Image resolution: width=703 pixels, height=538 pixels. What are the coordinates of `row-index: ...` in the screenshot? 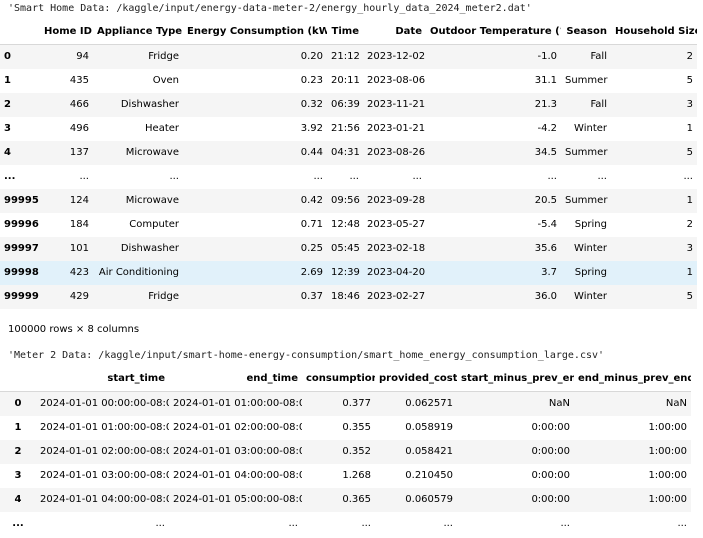 It's located at (18, 523).